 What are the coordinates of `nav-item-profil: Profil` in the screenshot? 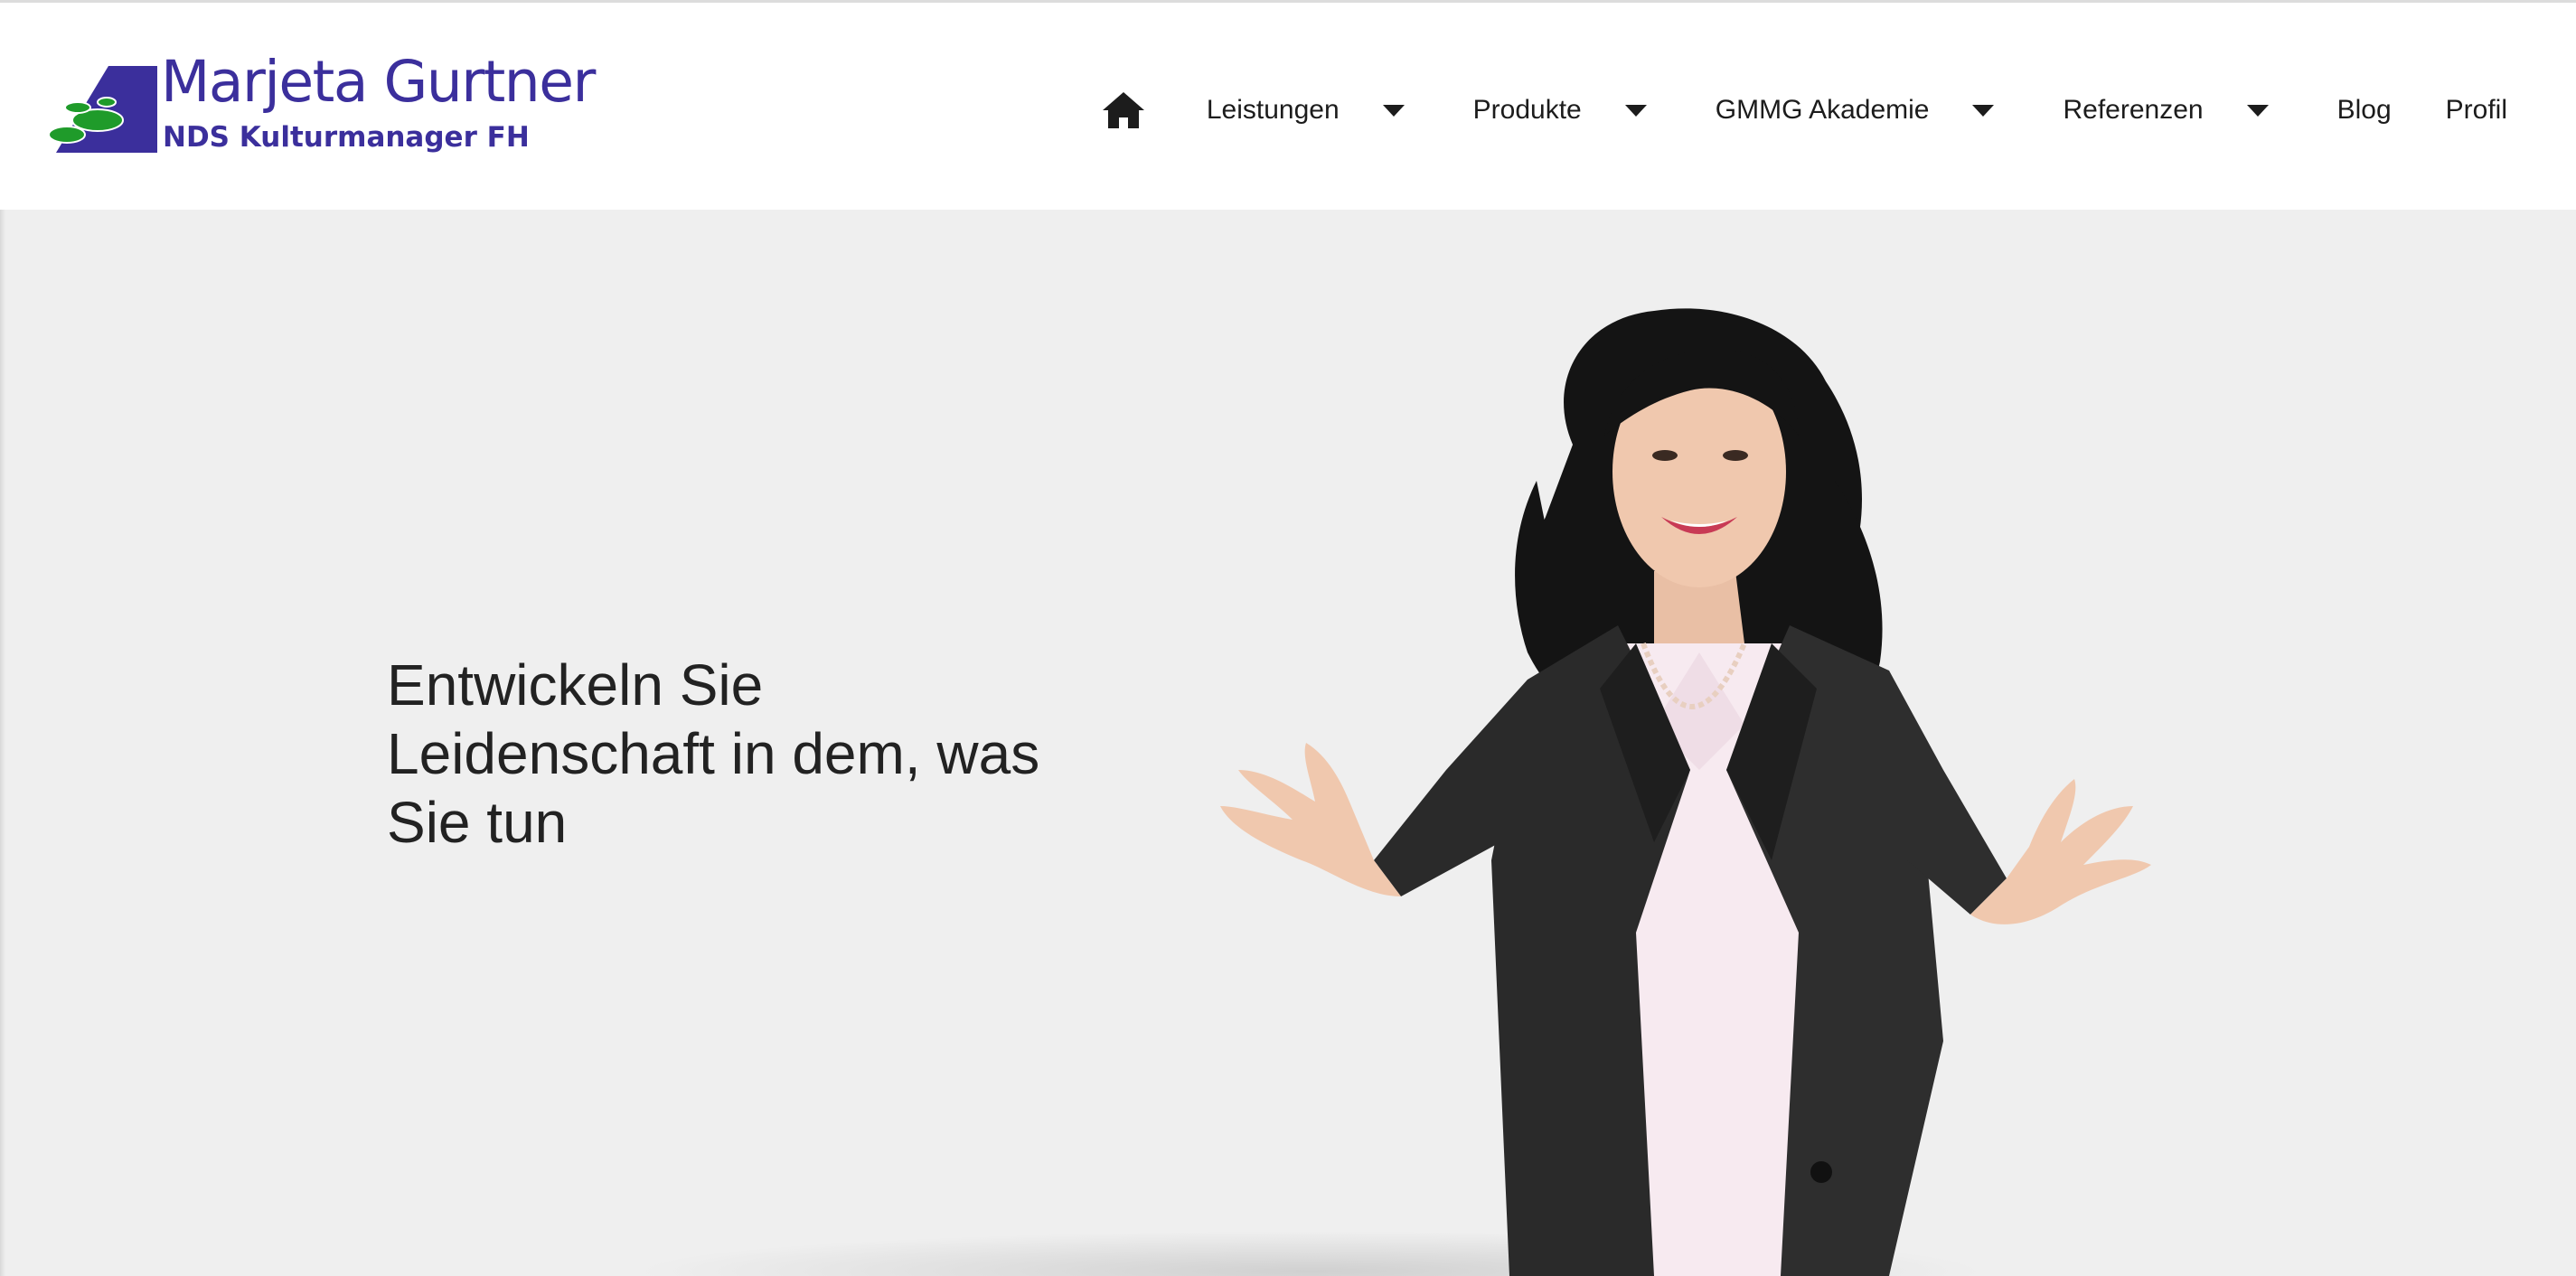 It's located at (2476, 110).